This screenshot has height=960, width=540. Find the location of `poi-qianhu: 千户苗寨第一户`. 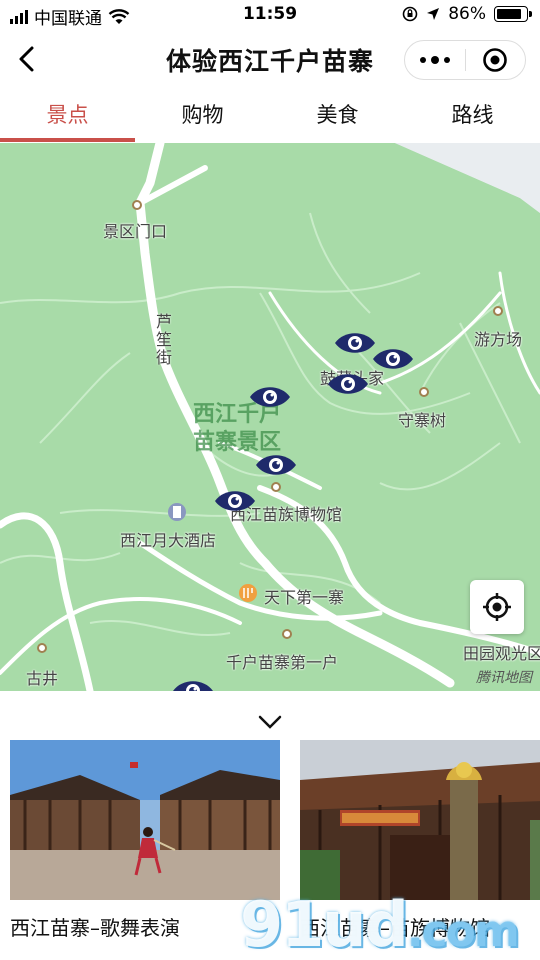

poi-qianhu: 千户苗寨第一户 is located at coordinates (282, 661).